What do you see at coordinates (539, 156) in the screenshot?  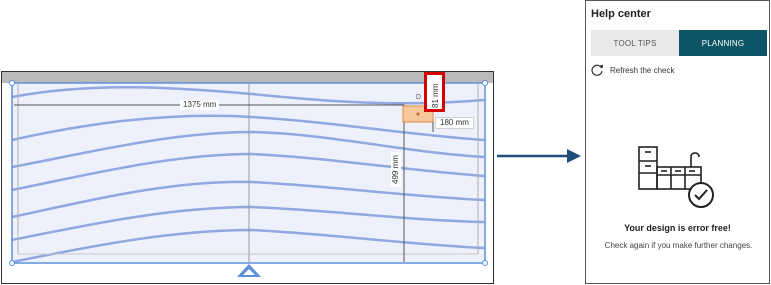 I see `right-arrow-icon` at bounding box center [539, 156].